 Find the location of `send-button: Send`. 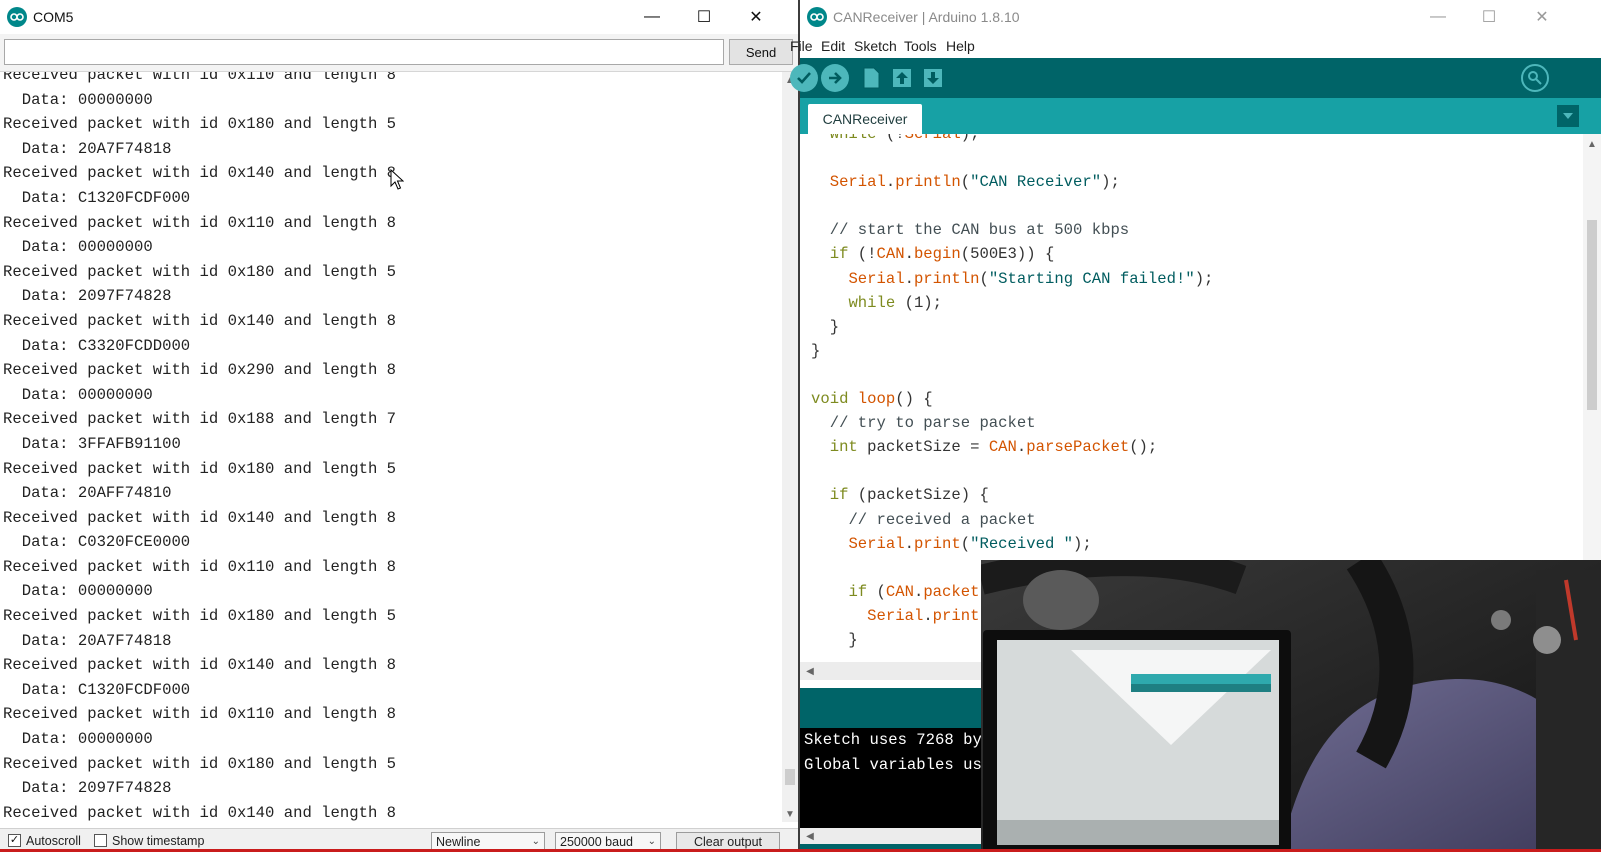

send-button: Send is located at coordinates (761, 52).